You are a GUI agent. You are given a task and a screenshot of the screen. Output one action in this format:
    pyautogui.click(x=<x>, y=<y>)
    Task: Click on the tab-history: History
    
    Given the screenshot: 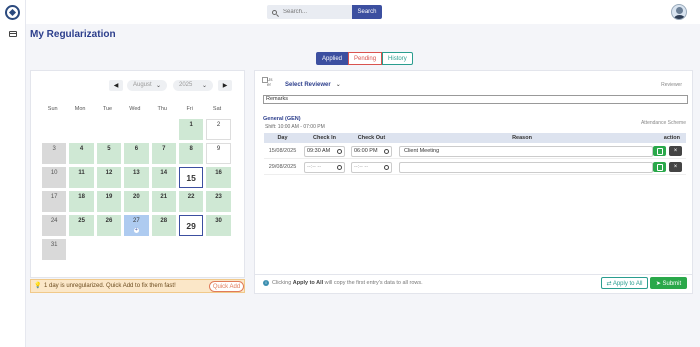 What is the action you would take?
    pyautogui.click(x=397, y=58)
    